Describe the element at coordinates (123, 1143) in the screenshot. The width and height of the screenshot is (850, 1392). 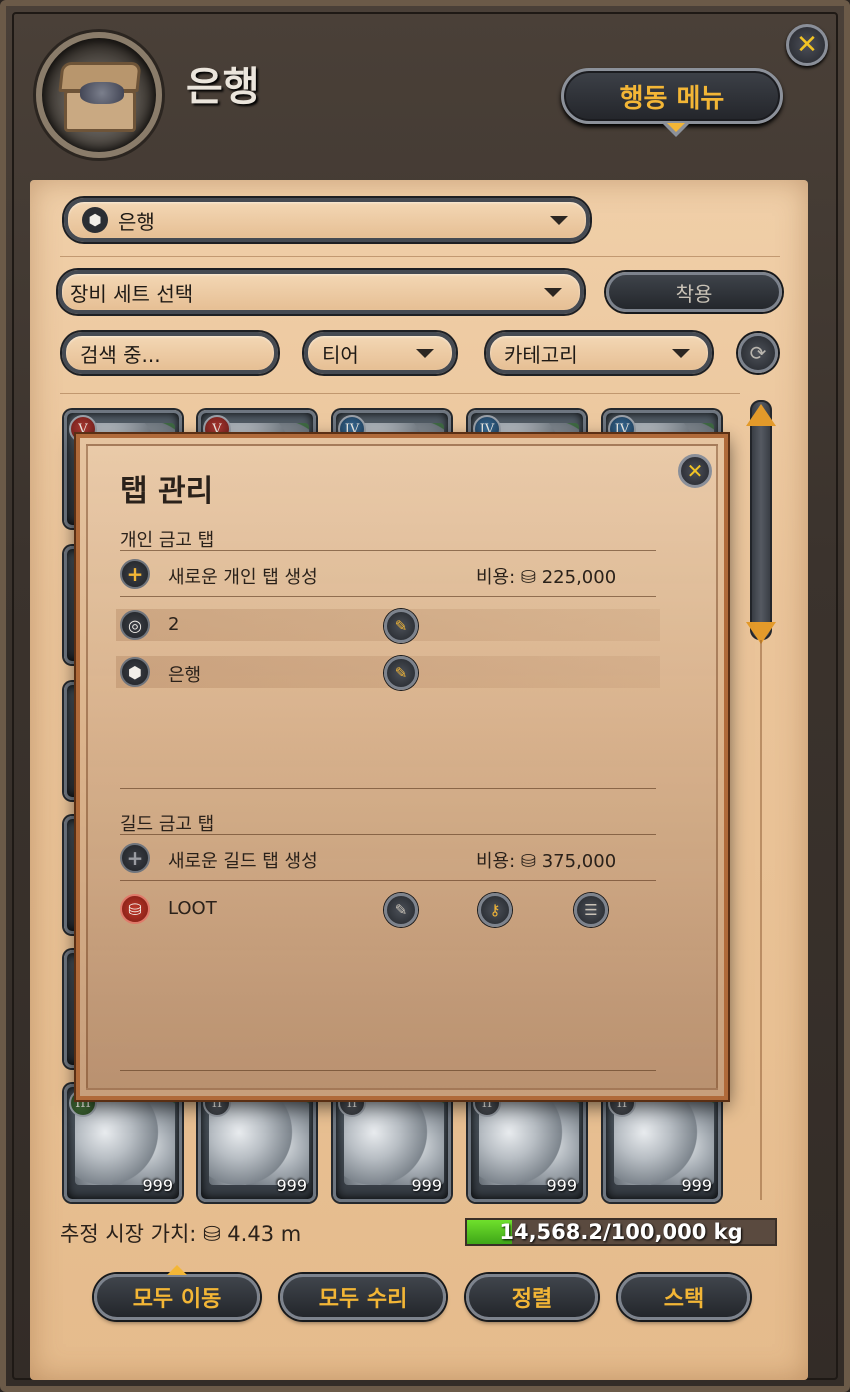
I see `inventory-slot: III 999` at that location.